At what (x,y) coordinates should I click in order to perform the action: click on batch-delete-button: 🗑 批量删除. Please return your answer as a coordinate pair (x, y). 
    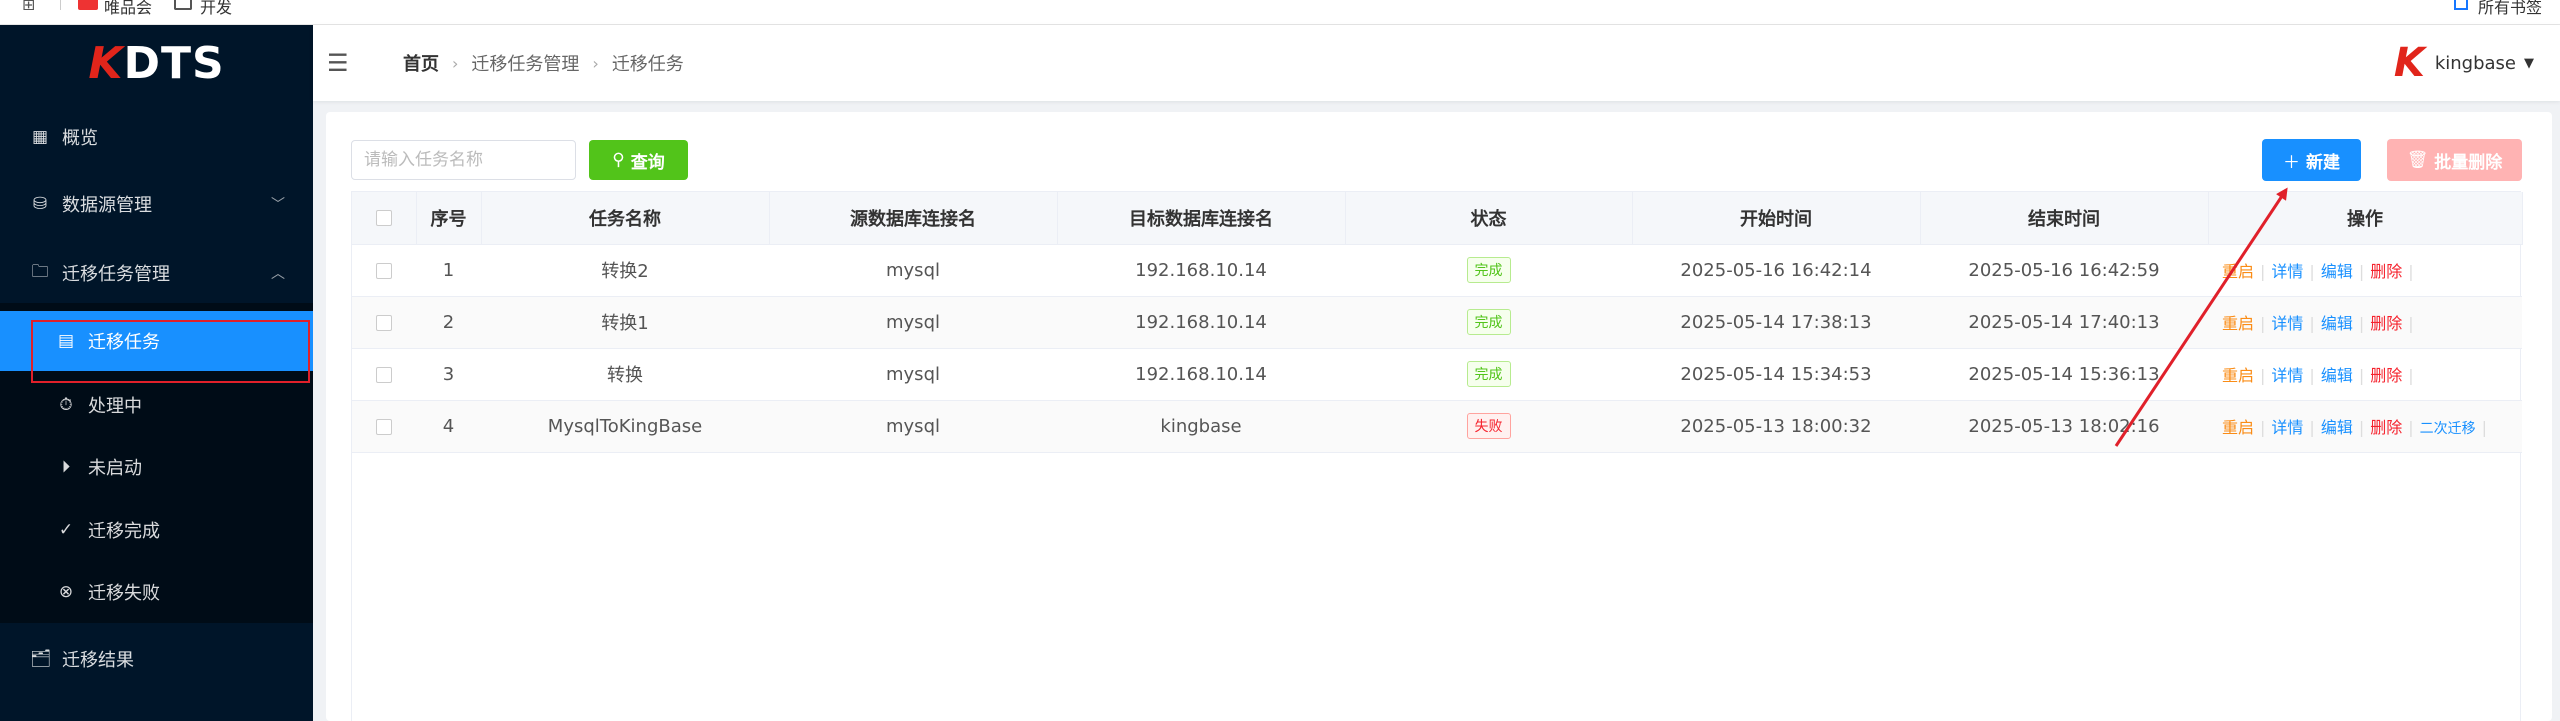
    Looking at the image, I should click on (2454, 160).